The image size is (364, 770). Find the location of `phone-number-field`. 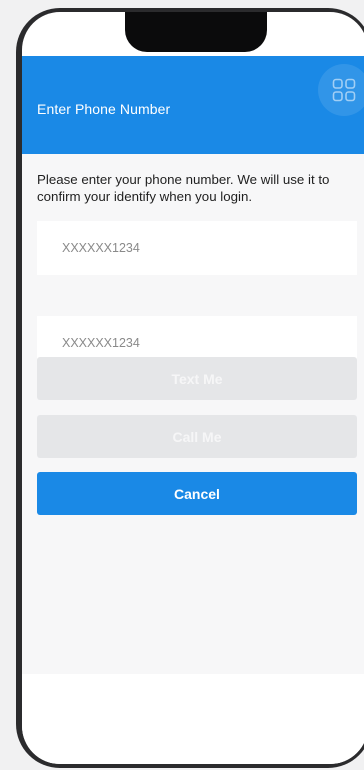

phone-number-field is located at coordinates (197, 248).